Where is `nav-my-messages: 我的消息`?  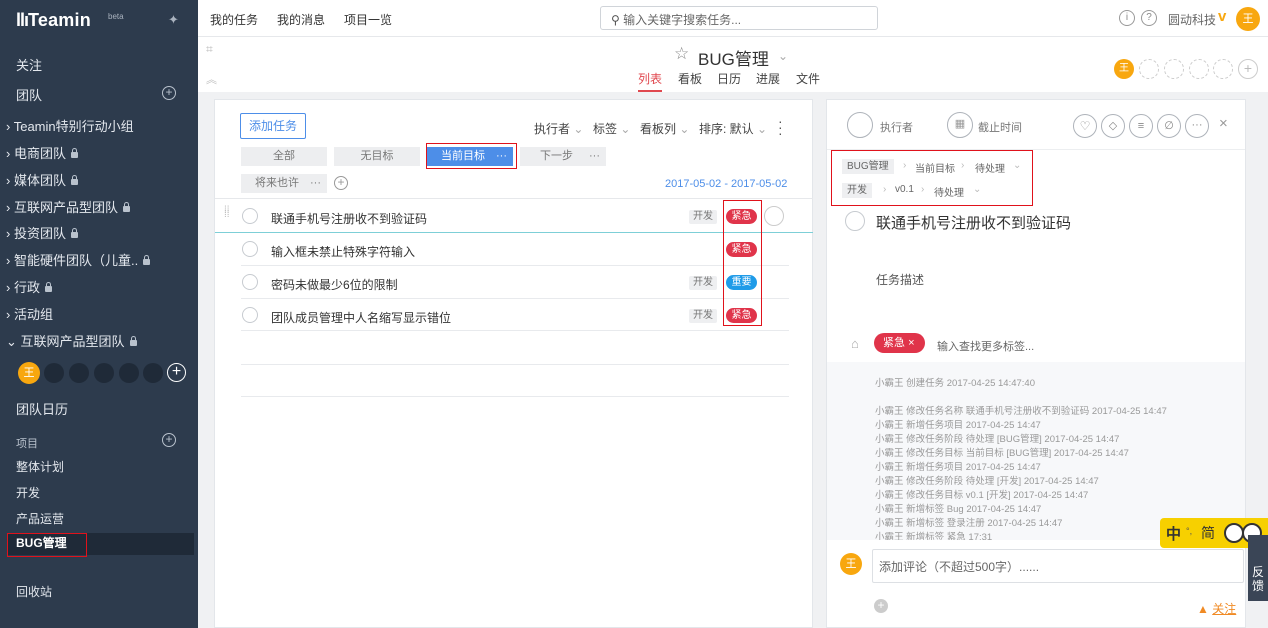 nav-my-messages: 我的消息 is located at coordinates (301, 19).